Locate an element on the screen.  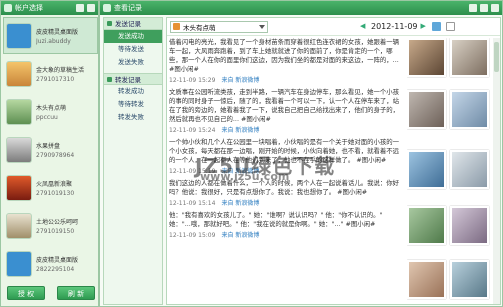
records-window-title: 查看记录 is located at coordinates (128, 8).